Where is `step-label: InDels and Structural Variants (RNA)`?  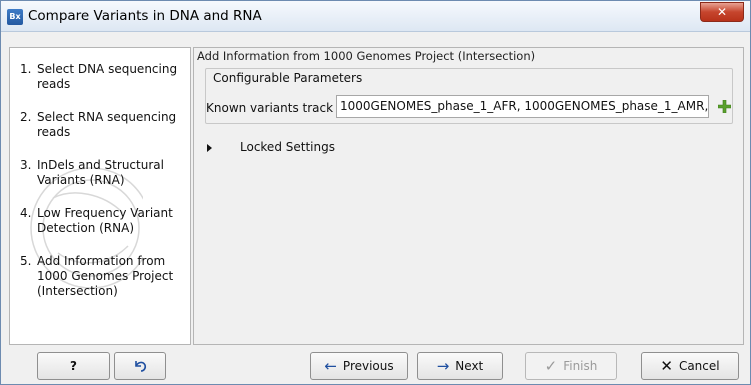
step-label: InDels and Structural Variants (RNA) is located at coordinates (100, 172).